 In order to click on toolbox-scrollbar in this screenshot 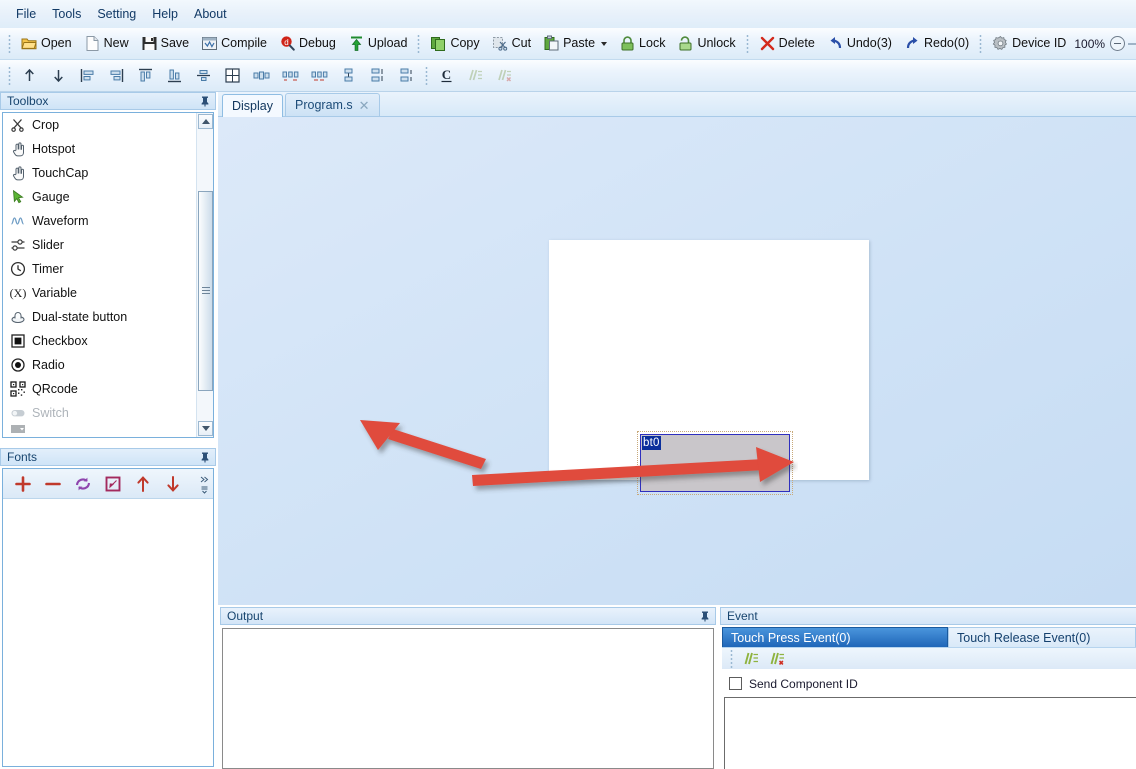, I will do `click(204, 275)`.